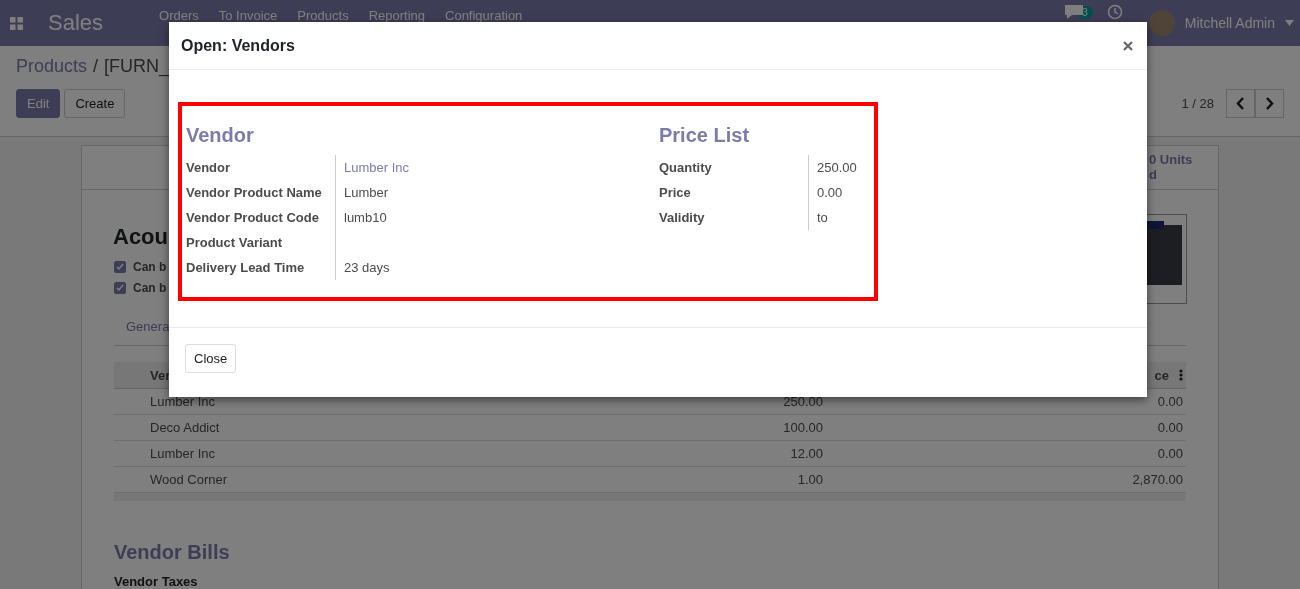  What do you see at coordinates (803, 427) in the screenshot?
I see `table-cell-text: 100.00` at bounding box center [803, 427].